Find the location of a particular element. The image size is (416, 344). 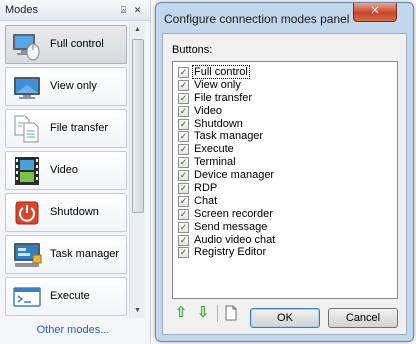

check-item-chat: ✓ Chat is located at coordinates (285, 201).